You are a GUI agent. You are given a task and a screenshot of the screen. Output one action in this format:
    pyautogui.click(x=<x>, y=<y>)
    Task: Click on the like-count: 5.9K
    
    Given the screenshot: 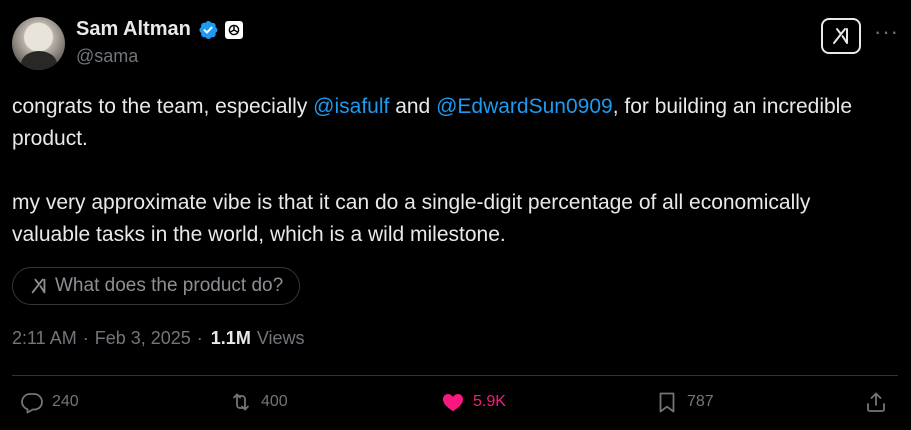 What is the action you would take?
    pyautogui.click(x=489, y=401)
    